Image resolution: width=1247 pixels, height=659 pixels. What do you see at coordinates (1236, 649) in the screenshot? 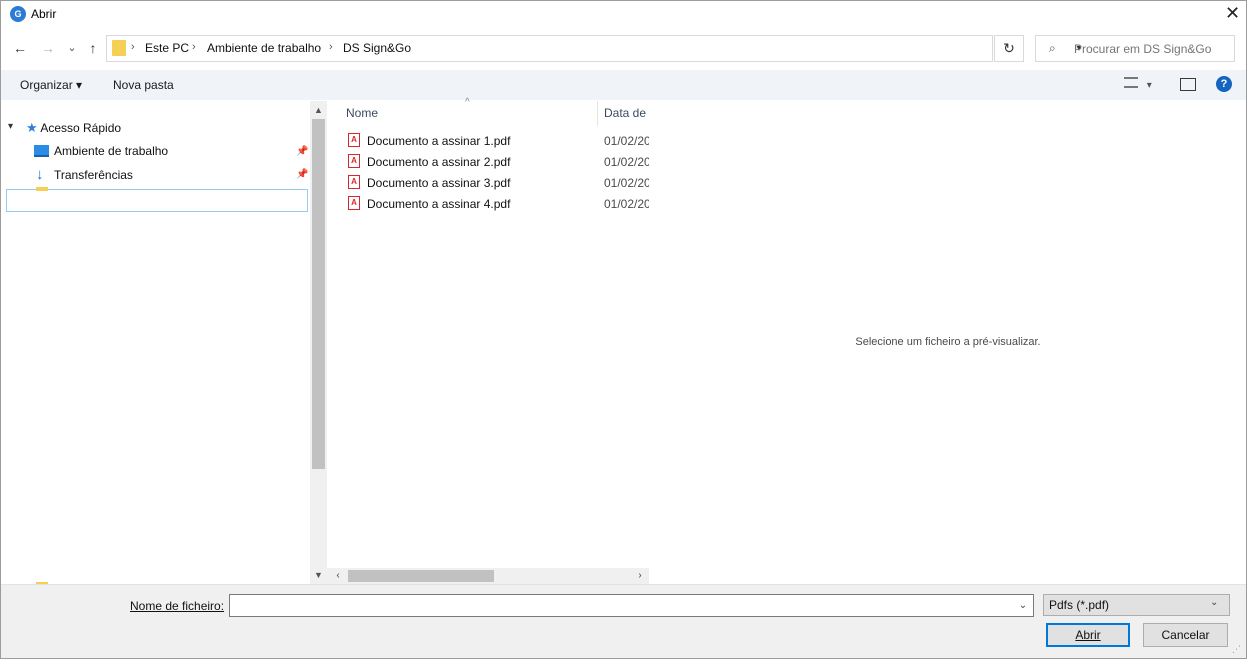
I see `resize-grip-icon: ⋰` at bounding box center [1236, 649].